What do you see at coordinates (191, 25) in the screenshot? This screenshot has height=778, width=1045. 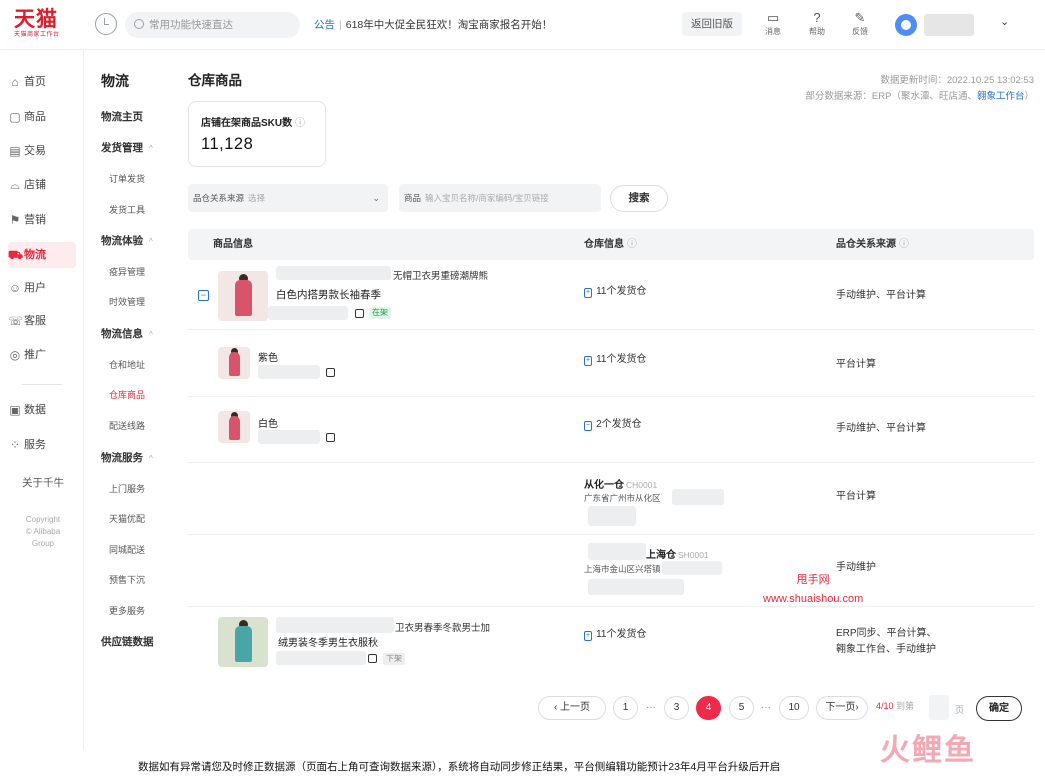 I see `search-placeholder: 常用功能快速直达` at bounding box center [191, 25].